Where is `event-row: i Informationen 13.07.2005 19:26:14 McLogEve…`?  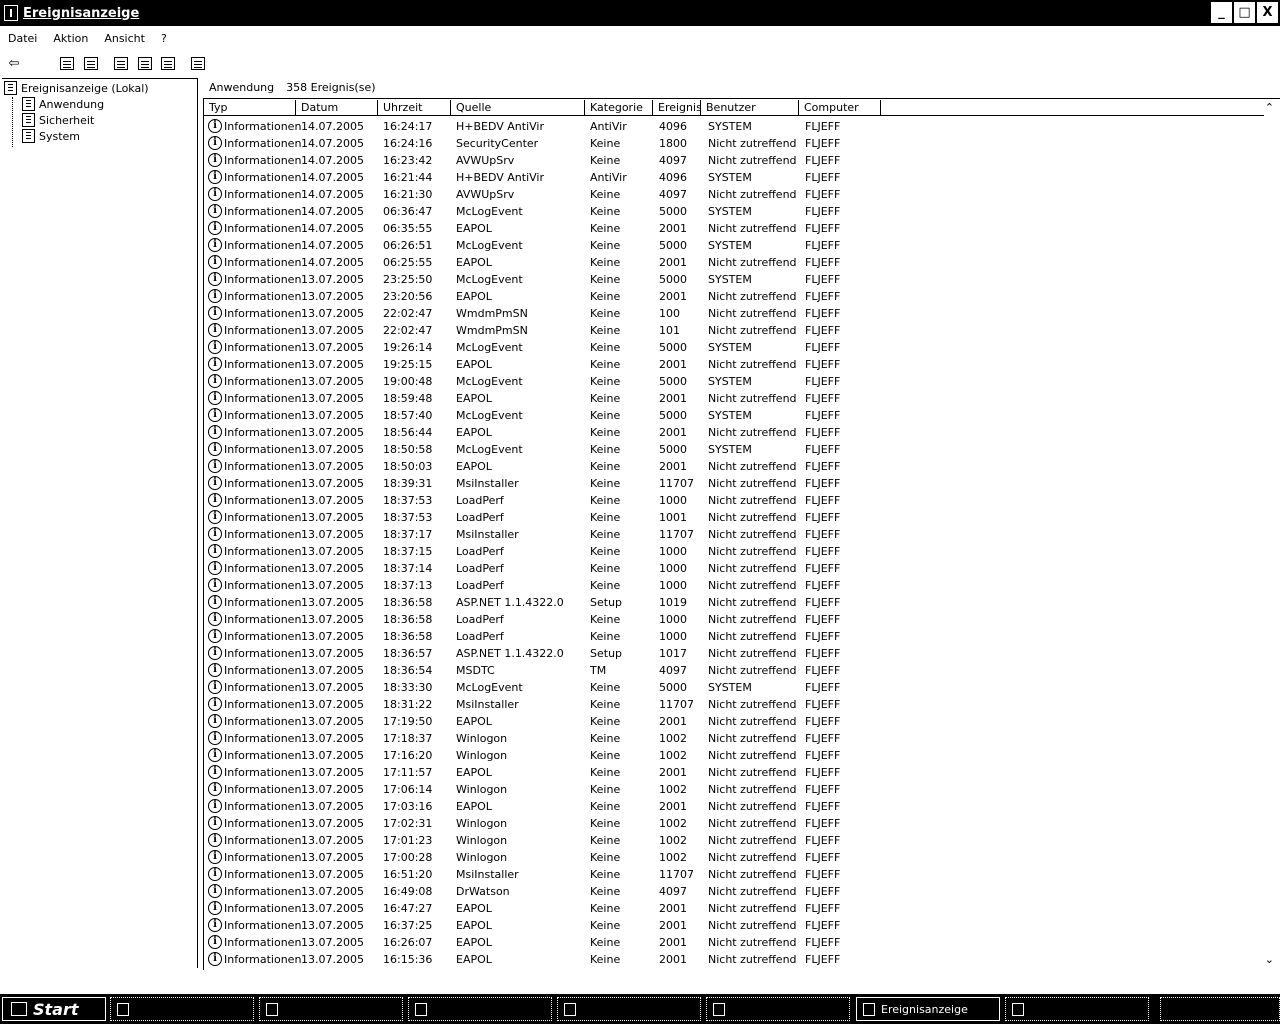
event-row: i Informationen 13.07.2005 19:26:14 McLogEve… is located at coordinates (734, 347).